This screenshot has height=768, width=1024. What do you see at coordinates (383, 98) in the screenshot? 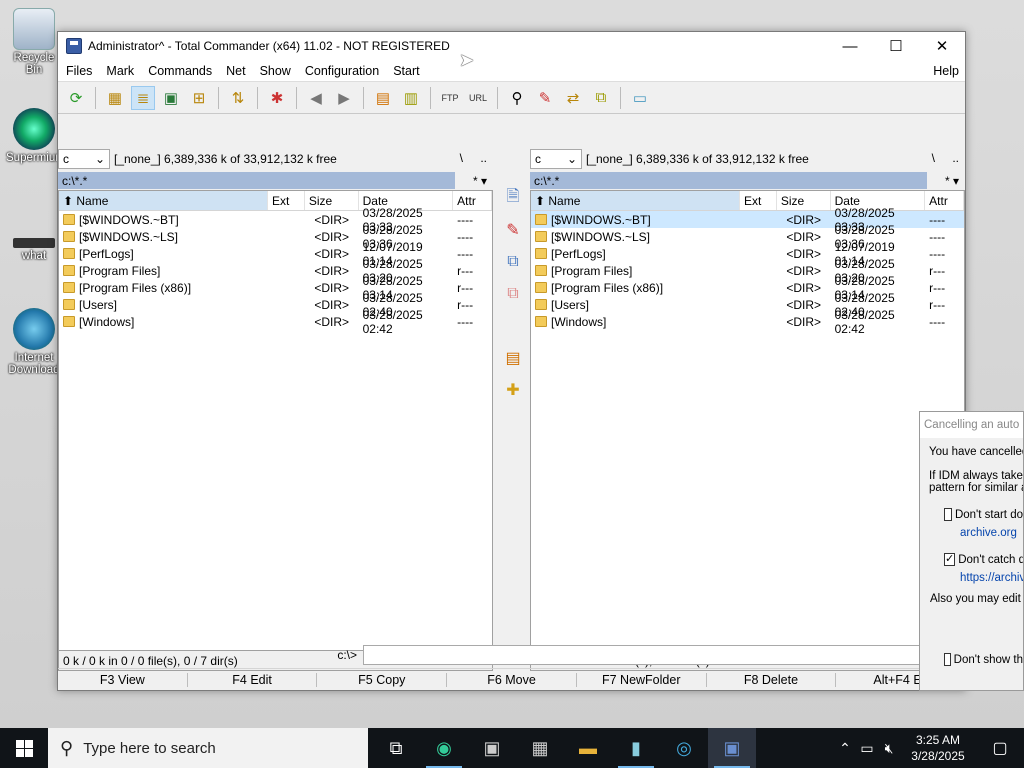
I see `zip-icon: ▤` at bounding box center [383, 98].